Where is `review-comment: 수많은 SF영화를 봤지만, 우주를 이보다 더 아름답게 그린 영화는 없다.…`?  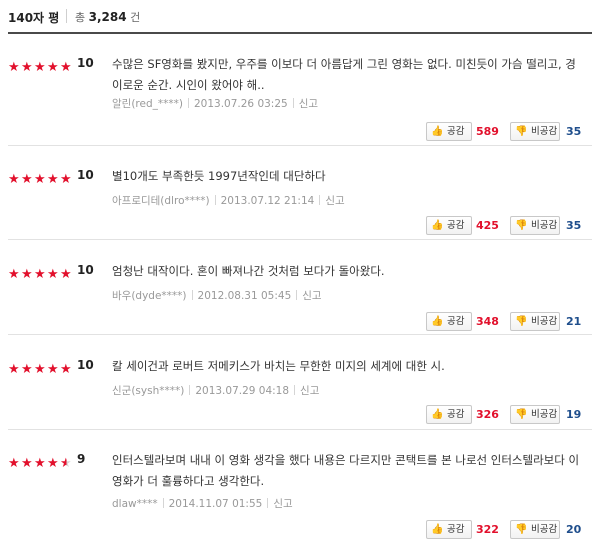
review-comment: 수많은 SF영화를 봤지만, 우주를 이보다 더 아름답게 그린 영화는 없다.… is located at coordinates (344, 74).